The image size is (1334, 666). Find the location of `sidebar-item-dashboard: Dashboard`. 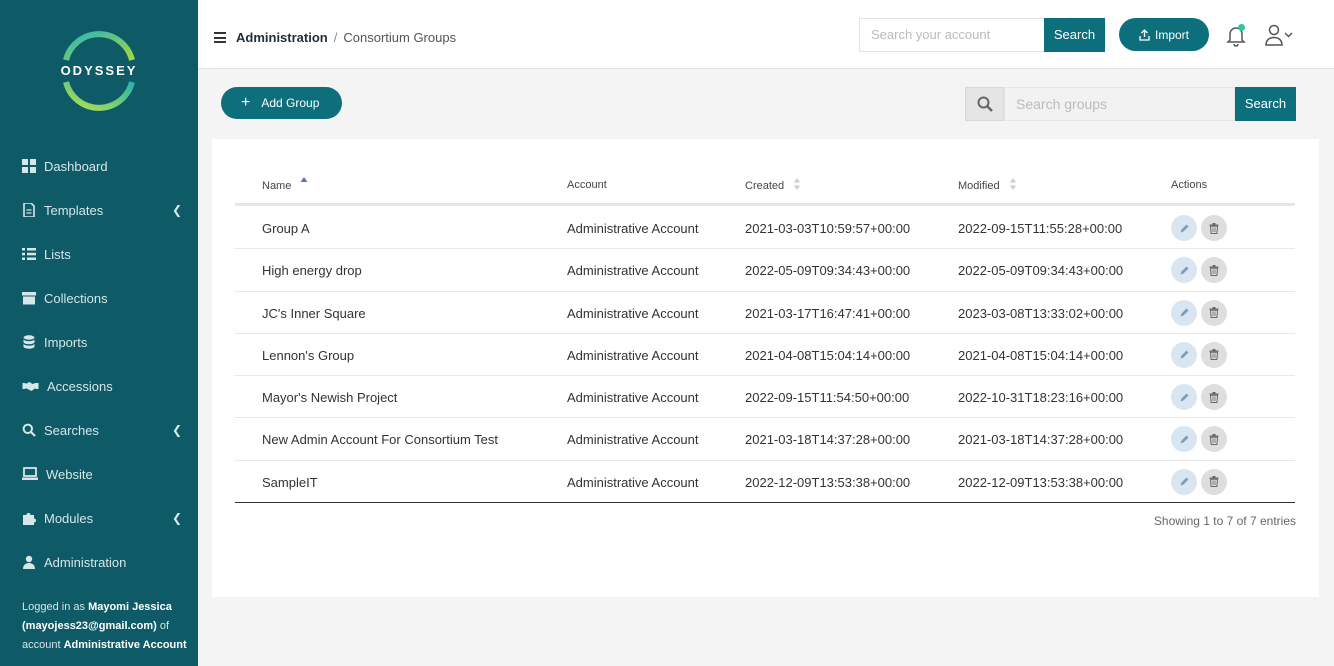

sidebar-item-dashboard: Dashboard is located at coordinates (99, 166).